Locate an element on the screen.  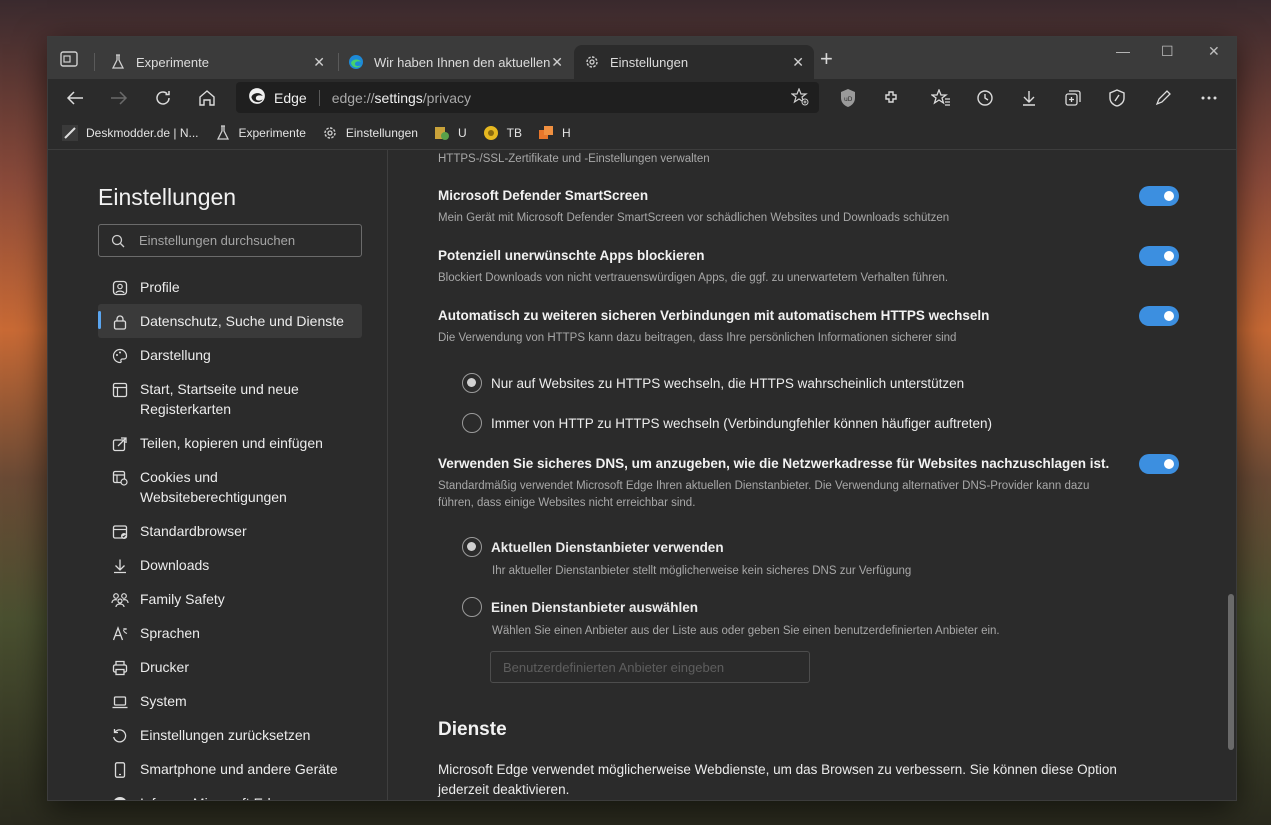
browser-icon is located at coordinates (120, 532).